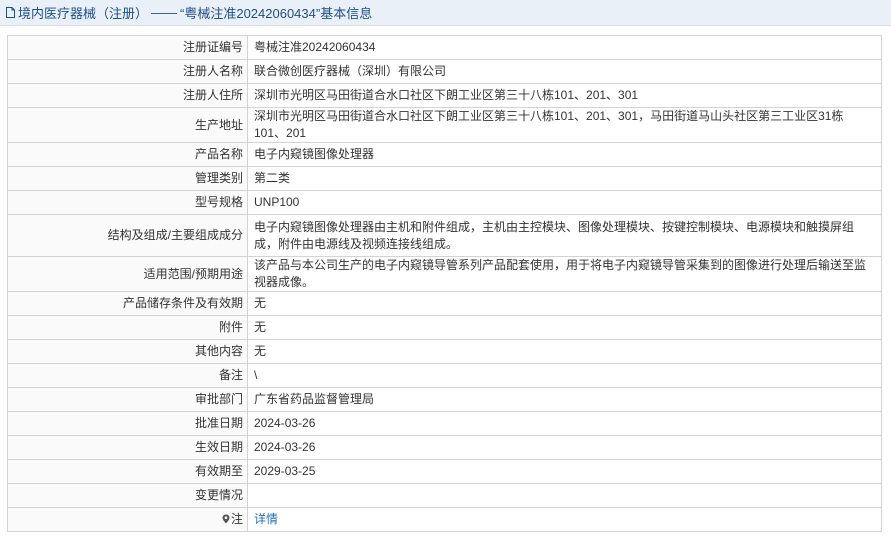  Describe the element at coordinates (127, 303) in the screenshot. I see `field-label: 产品储存条件及有效期` at that location.